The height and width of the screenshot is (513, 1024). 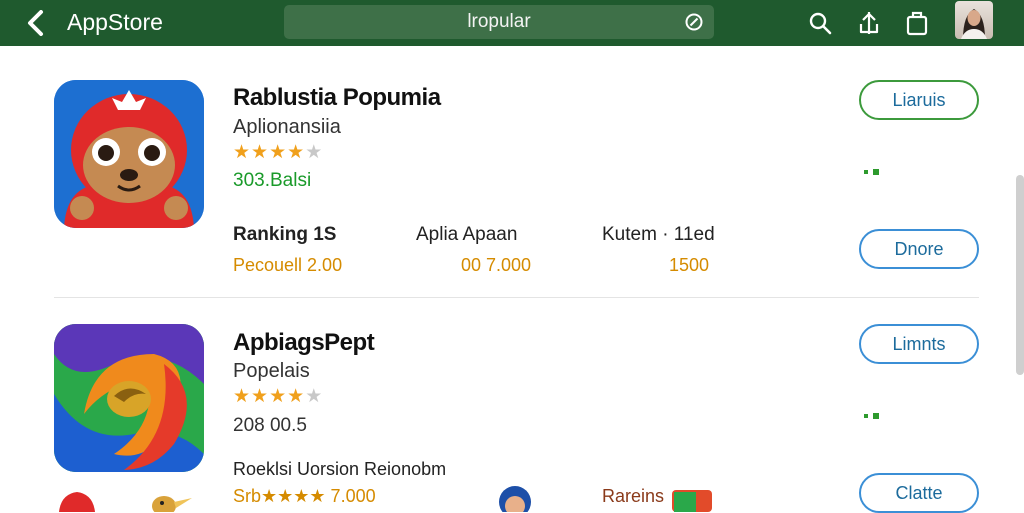 I want to click on app-name: Rablustia Popumia, so click(x=337, y=98).